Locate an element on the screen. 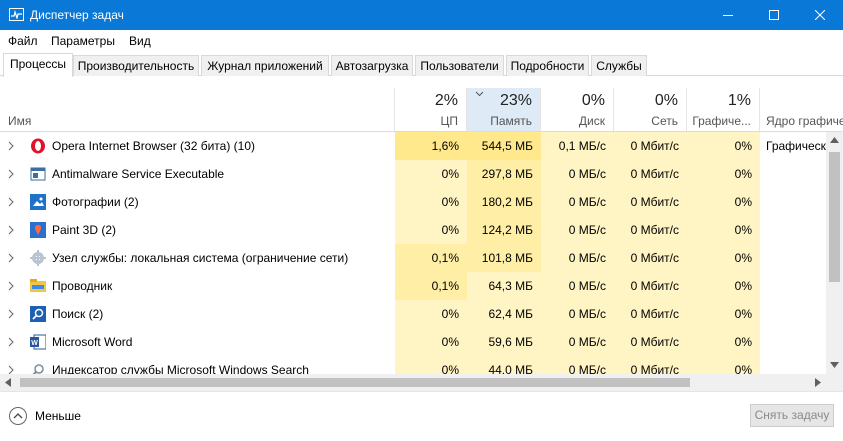 The height and width of the screenshot is (441, 843). column-header-name: Имя is located at coordinates (197, 110).